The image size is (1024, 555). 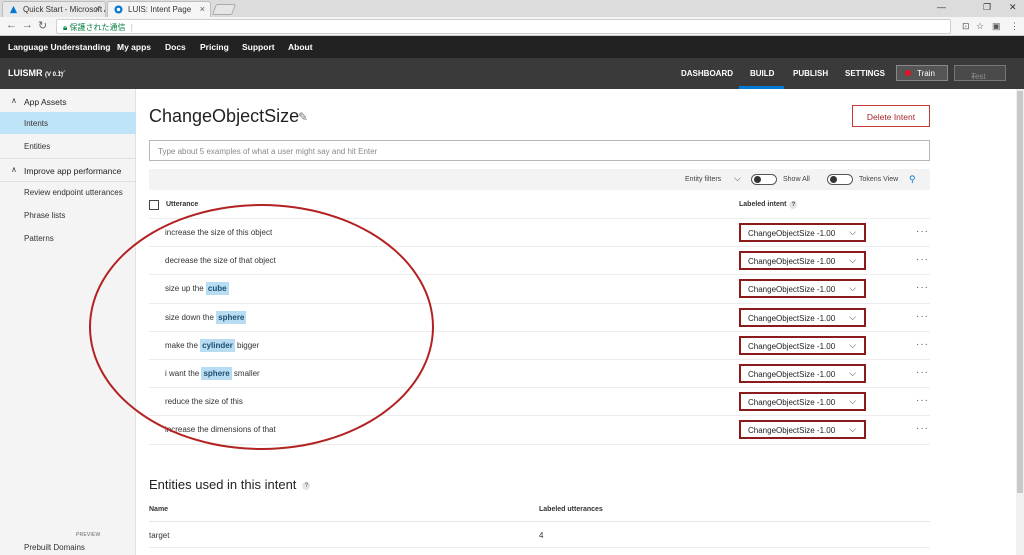 What do you see at coordinates (37, 146) in the screenshot?
I see `item-label: Entities` at bounding box center [37, 146].